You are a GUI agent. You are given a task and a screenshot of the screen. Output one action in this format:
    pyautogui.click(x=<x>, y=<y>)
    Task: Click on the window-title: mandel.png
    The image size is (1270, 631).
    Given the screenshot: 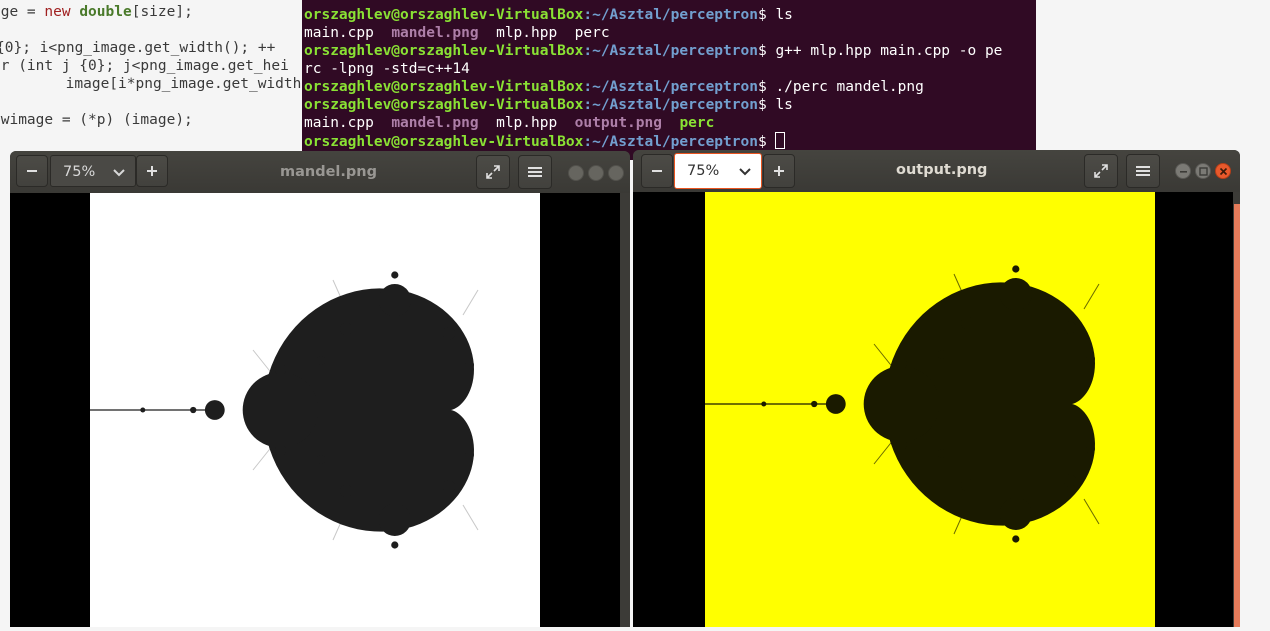 What is the action you would take?
    pyautogui.click(x=328, y=172)
    